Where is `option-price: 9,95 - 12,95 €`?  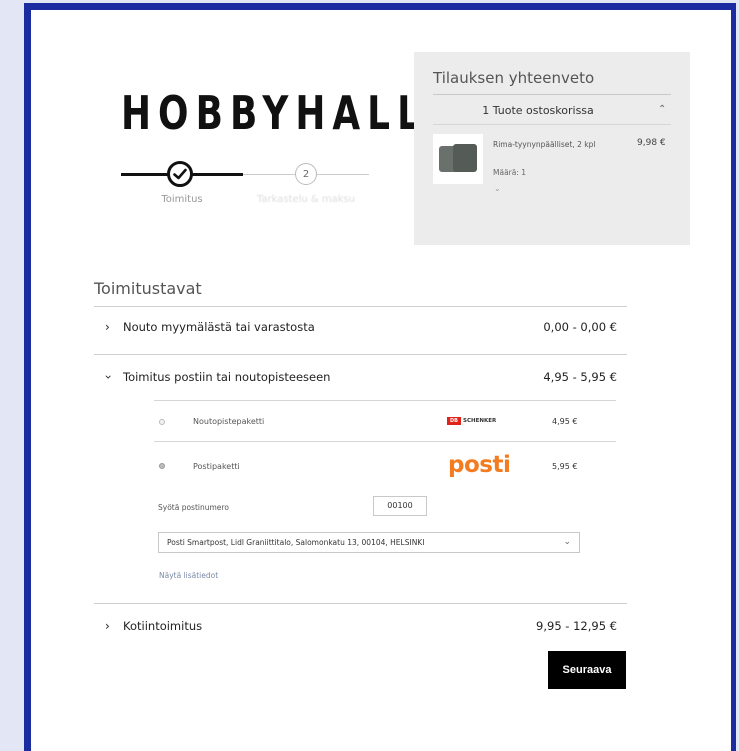 option-price: 9,95 - 12,95 € is located at coordinates (576, 626).